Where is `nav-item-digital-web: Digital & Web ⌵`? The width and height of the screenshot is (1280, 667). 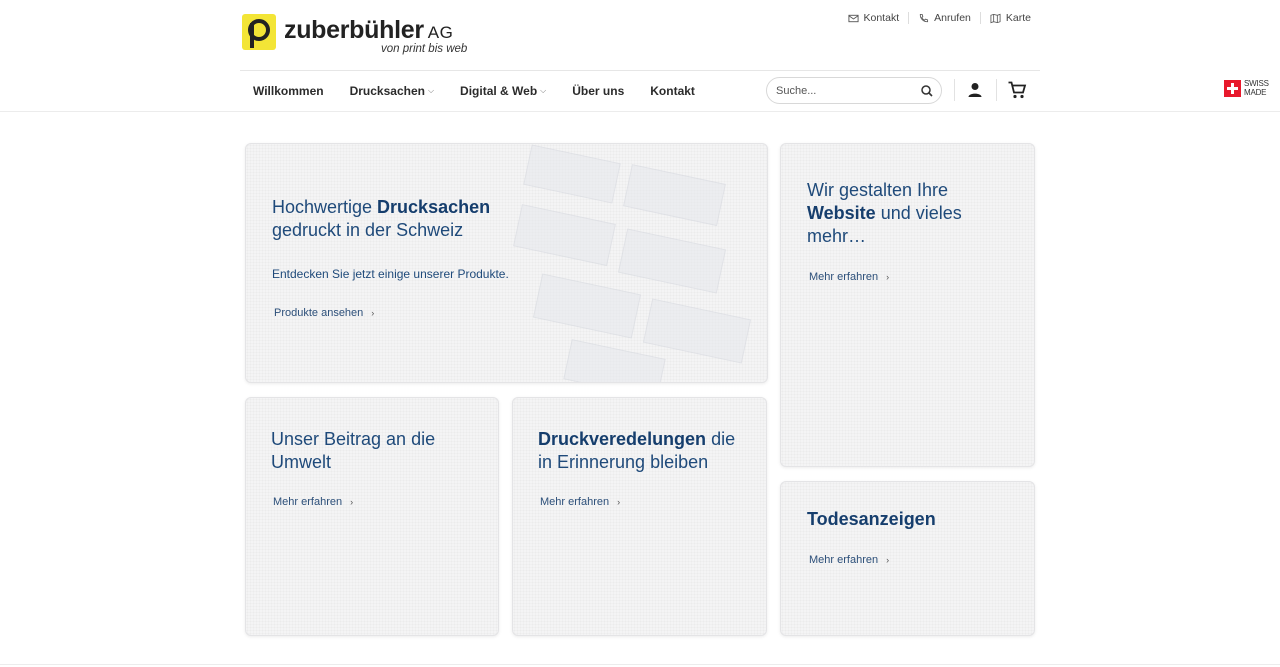
nav-item-digital-web: Digital & Web ⌵ is located at coordinates (503, 91).